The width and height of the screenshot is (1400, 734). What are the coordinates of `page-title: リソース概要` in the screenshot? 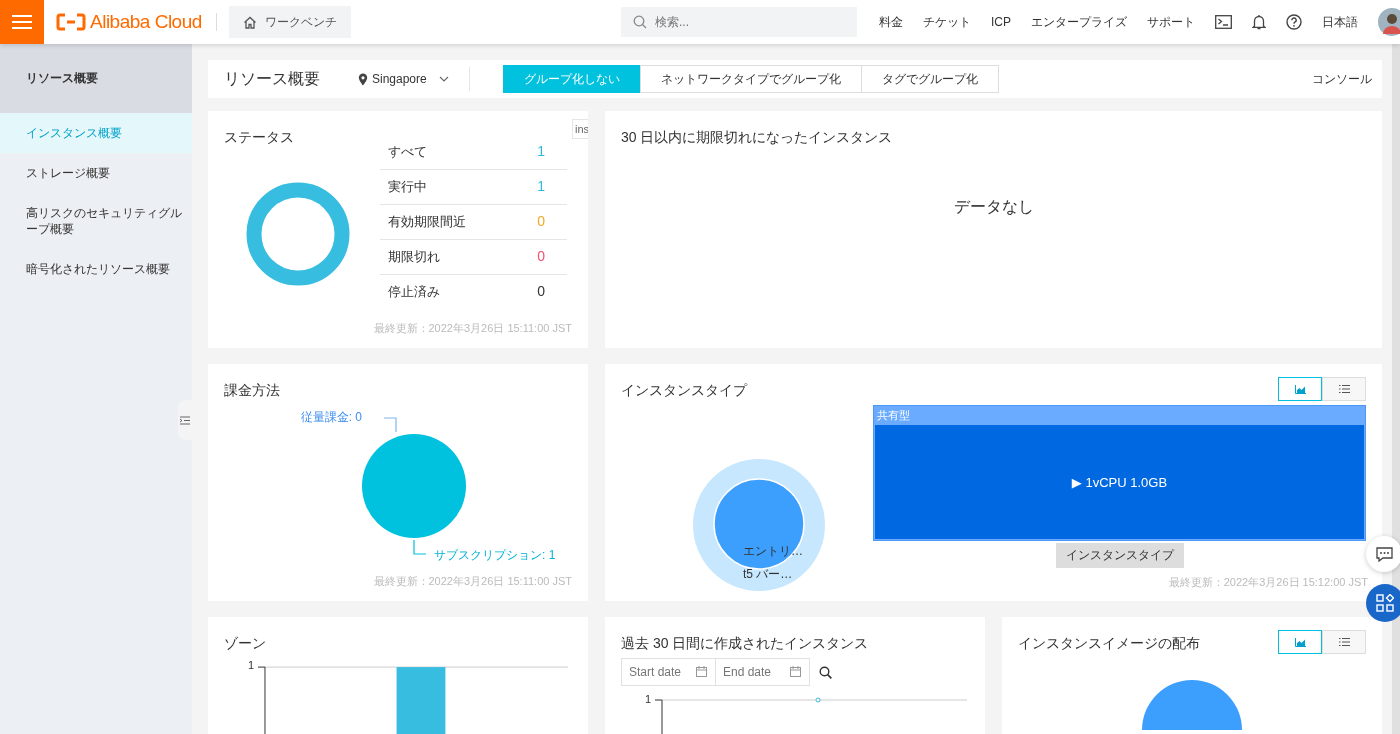 It's located at (272, 78).